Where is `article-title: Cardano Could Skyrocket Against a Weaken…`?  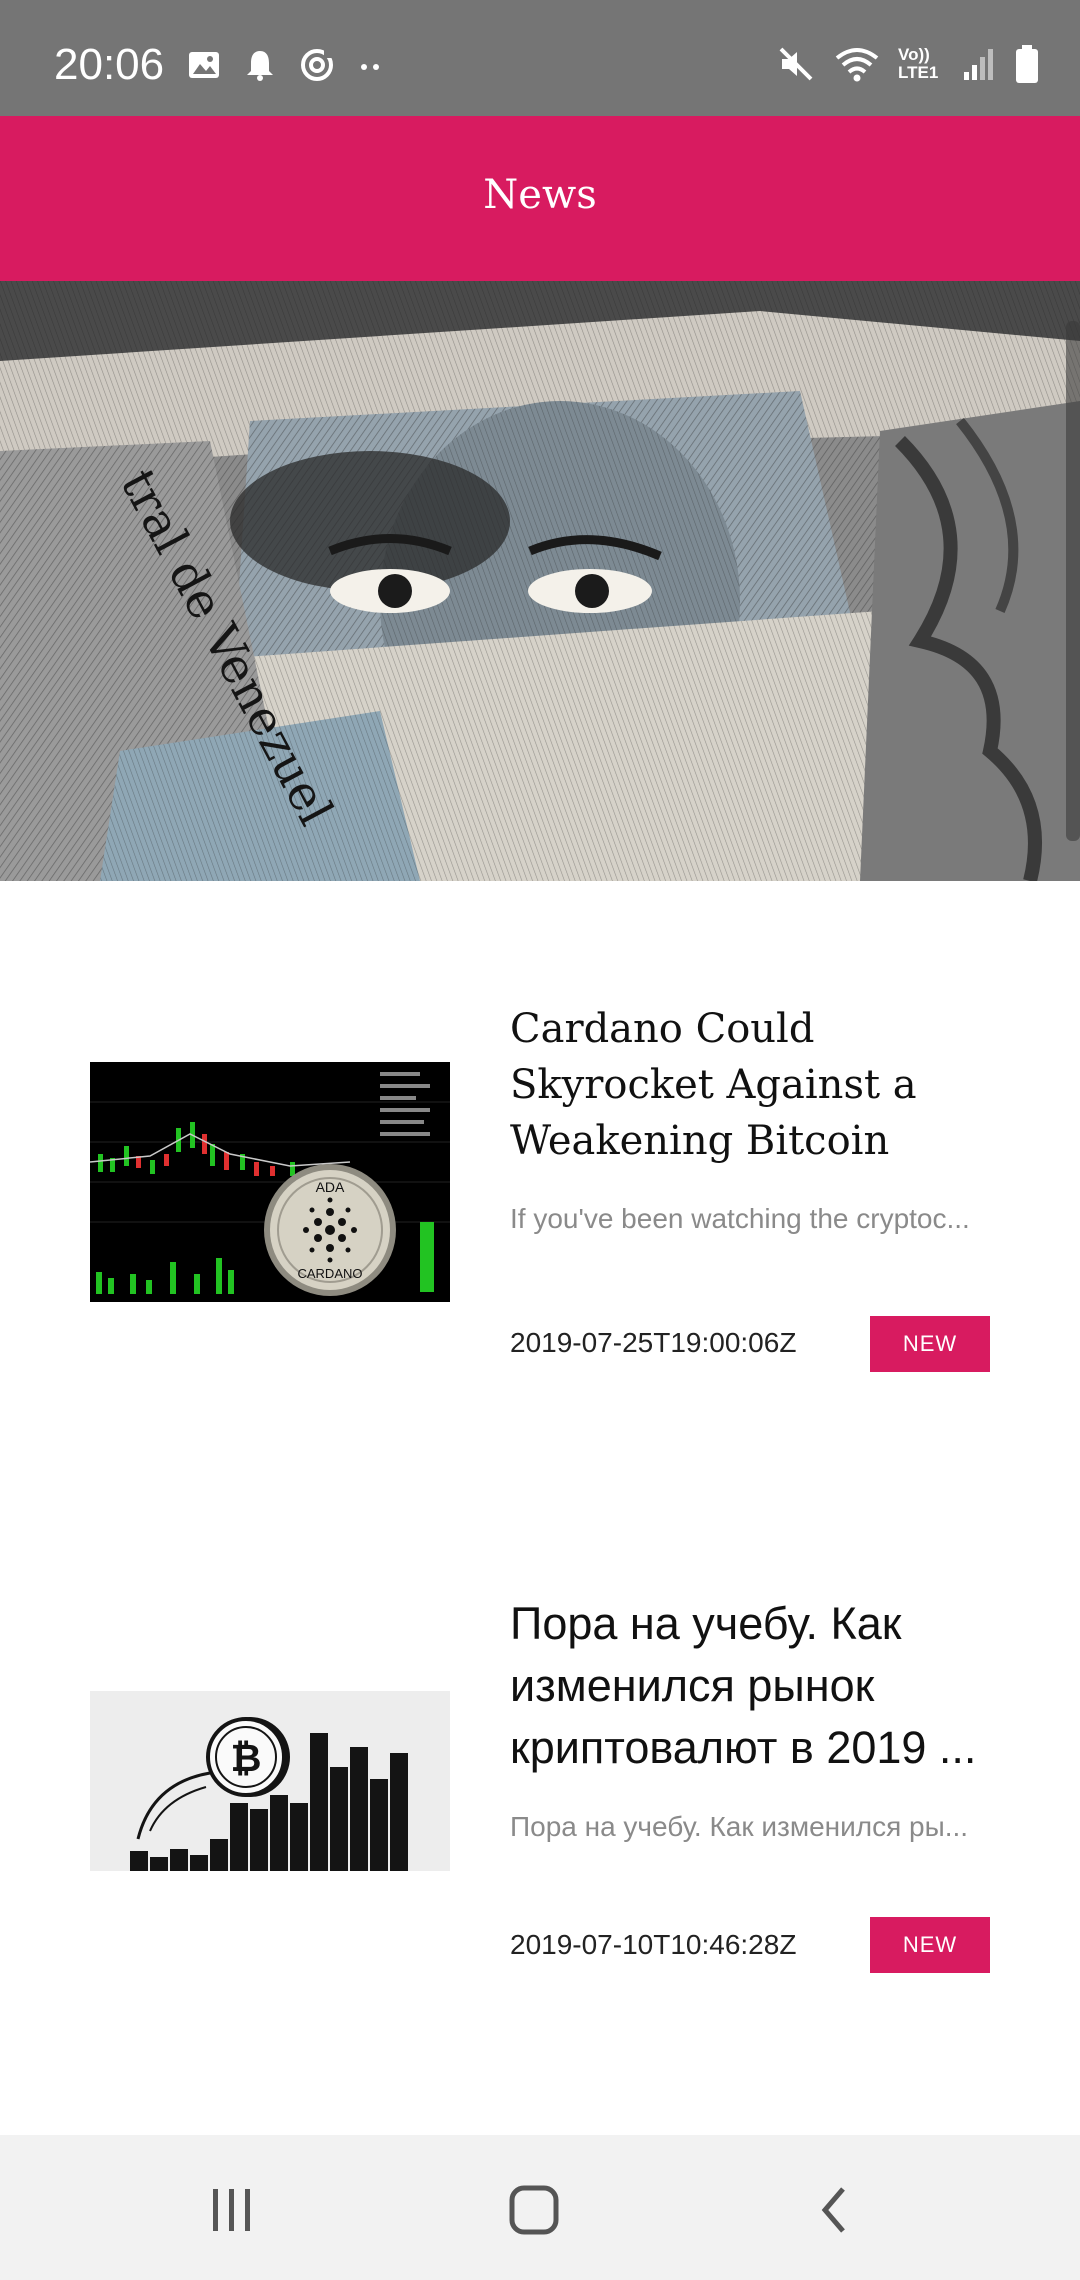 article-title: Cardano Could Skyrocket Against a Weaken… is located at coordinates (760, 1085).